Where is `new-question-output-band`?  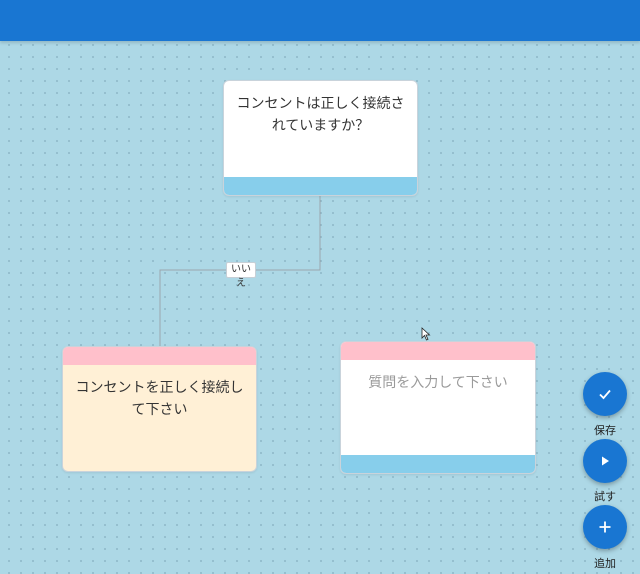 new-question-output-band is located at coordinates (438, 464).